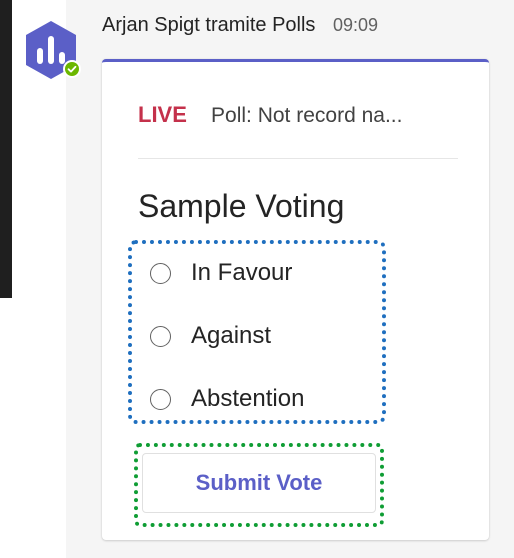 The image size is (514, 558). What do you see at coordinates (231, 335) in the screenshot?
I see `poll-option-label: Against` at bounding box center [231, 335].